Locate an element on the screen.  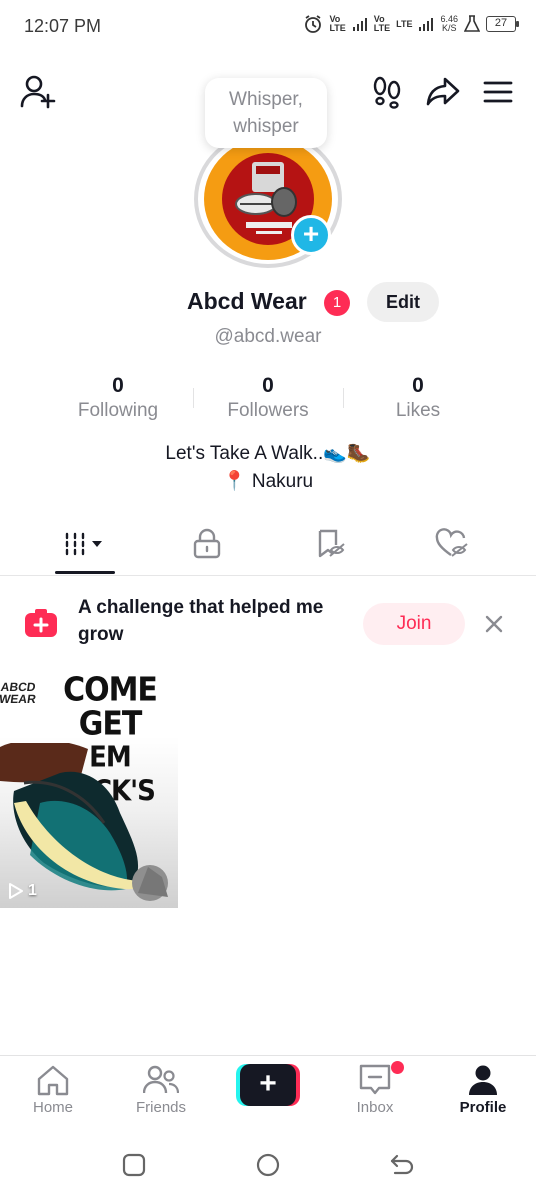
tab-private is located at coordinates (207, 544).